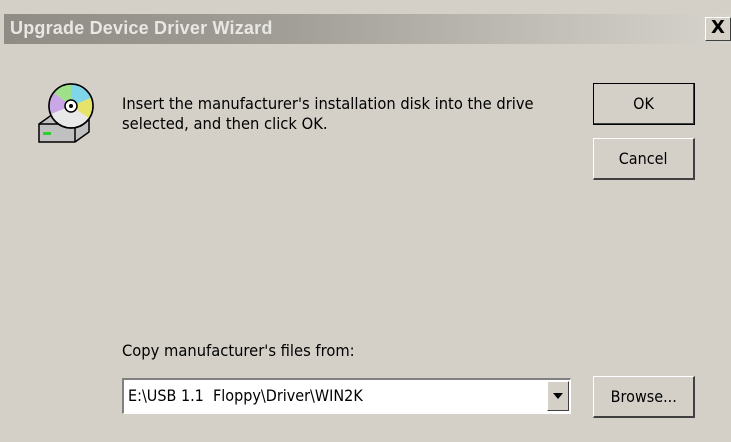 Image resolution: width=731 pixels, height=442 pixels. What do you see at coordinates (238, 350) in the screenshot?
I see `copy-from-label: Copy manufacturer's files from:` at bounding box center [238, 350].